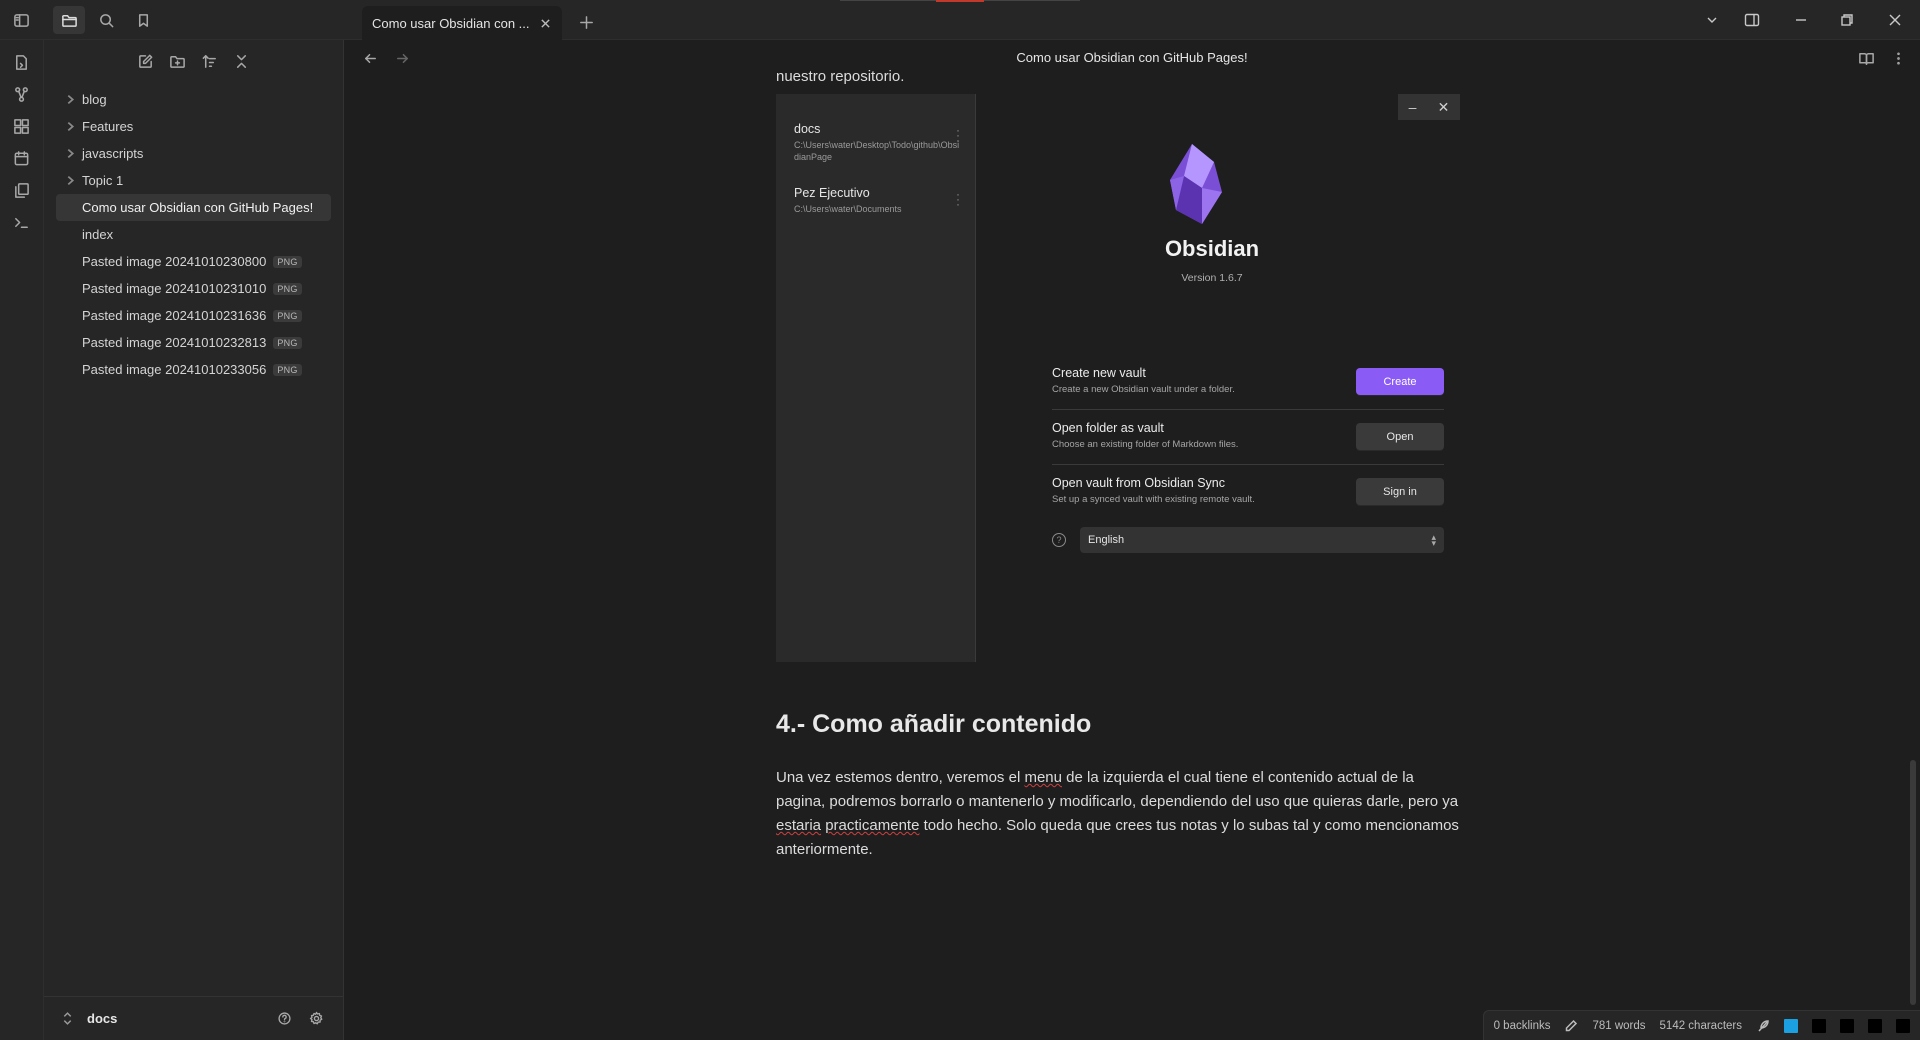 The image size is (1920, 1040). I want to click on new-note-icon, so click(146, 61).